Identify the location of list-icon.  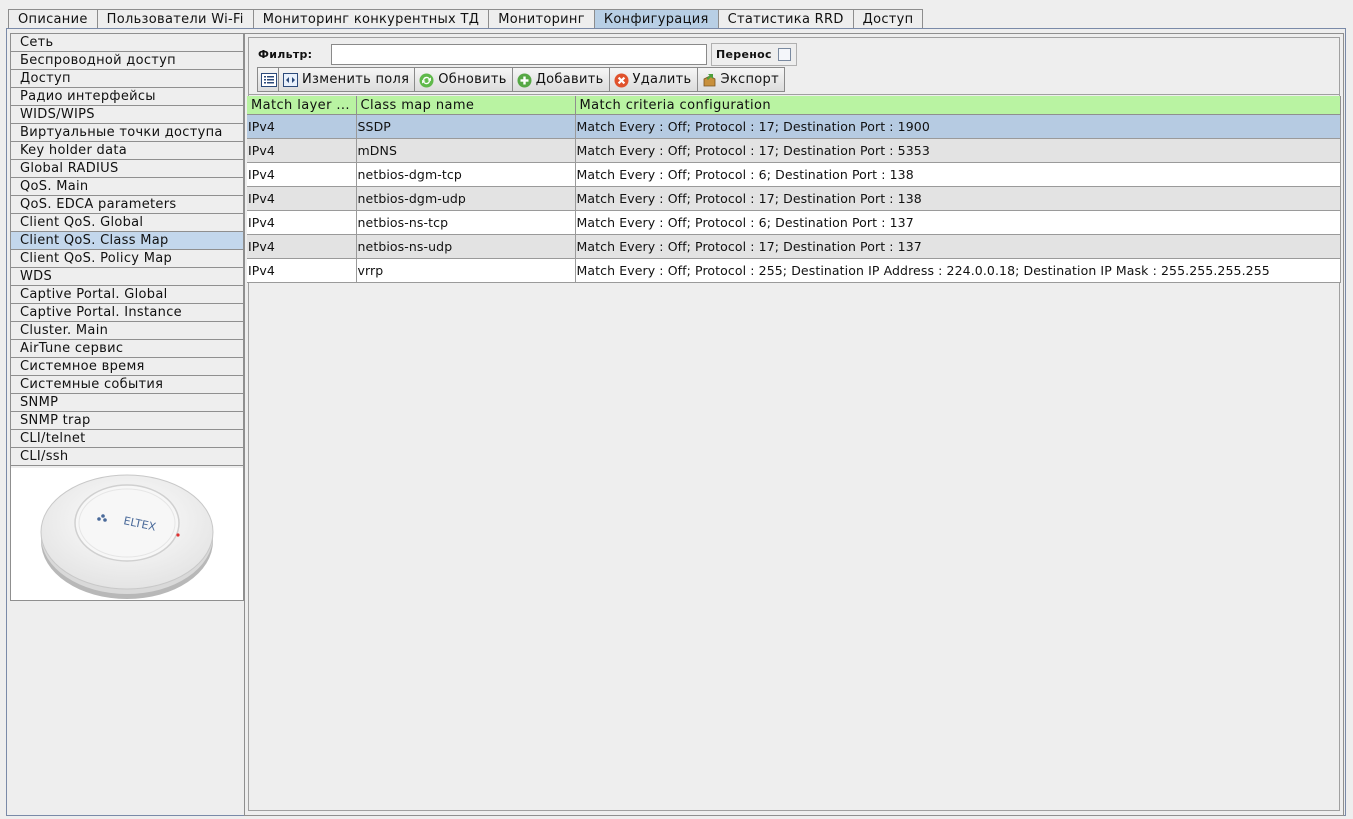
(269, 79).